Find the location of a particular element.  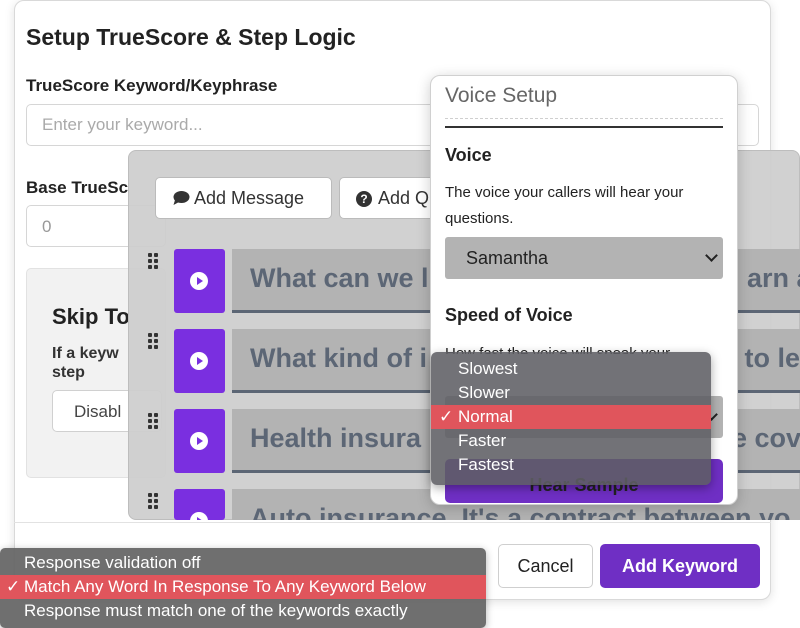

add-keyword-button: Add Keyword is located at coordinates (680, 566).